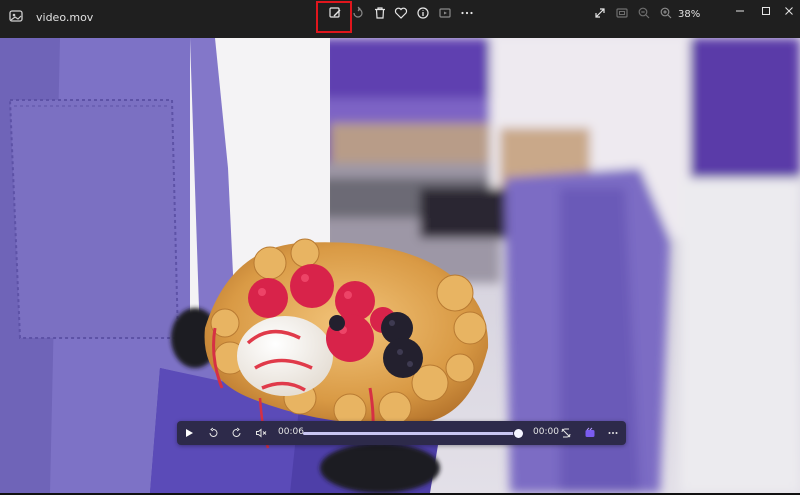 This screenshot has width=800, height=495. I want to click on skip-forward-button, so click(237, 433).